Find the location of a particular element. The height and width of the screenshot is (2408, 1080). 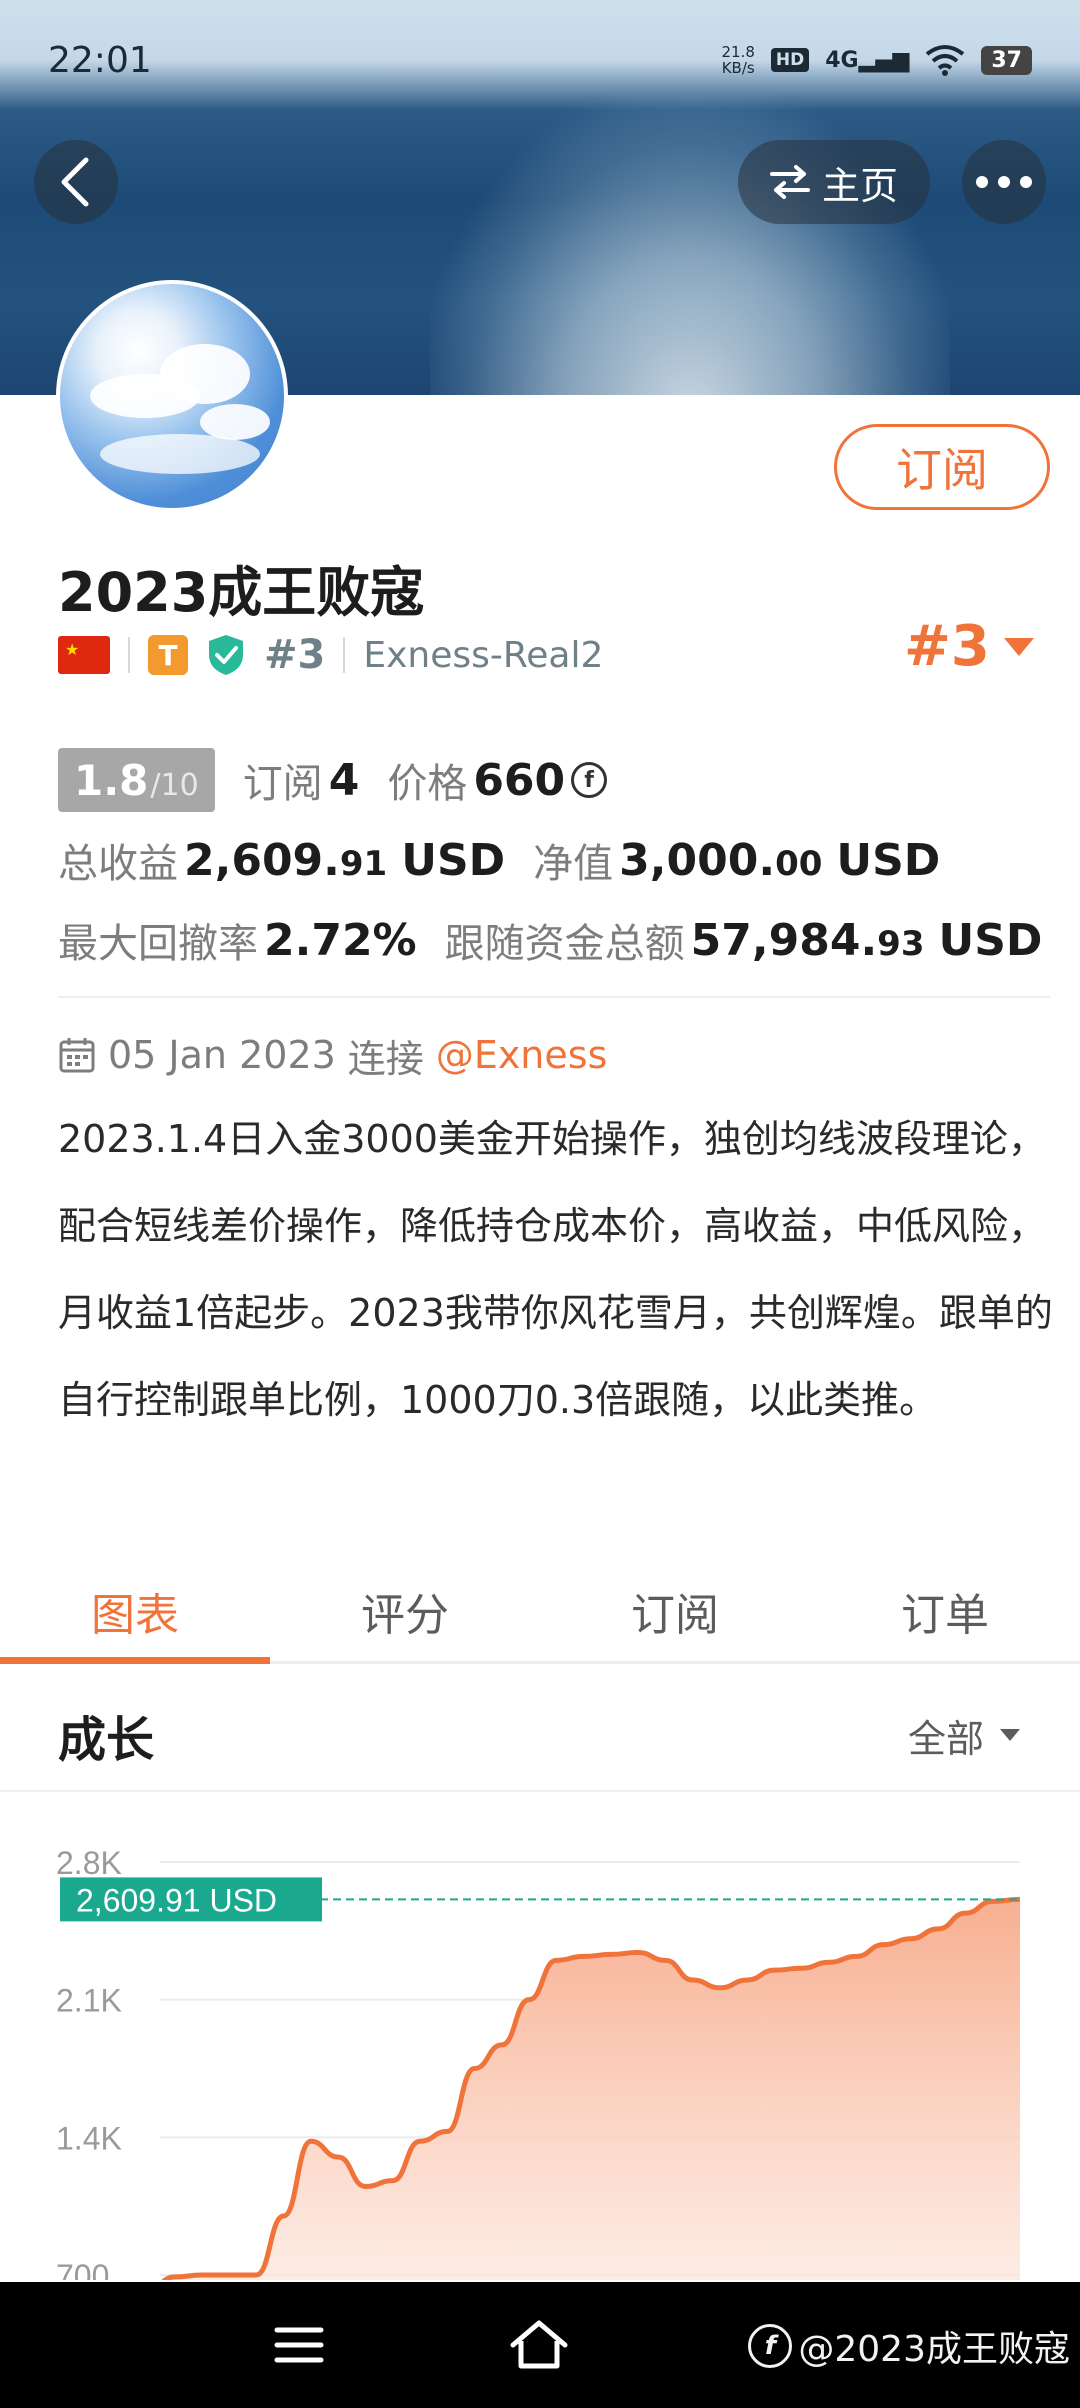

tab-orders: 订单 is located at coordinates (945, 1610).